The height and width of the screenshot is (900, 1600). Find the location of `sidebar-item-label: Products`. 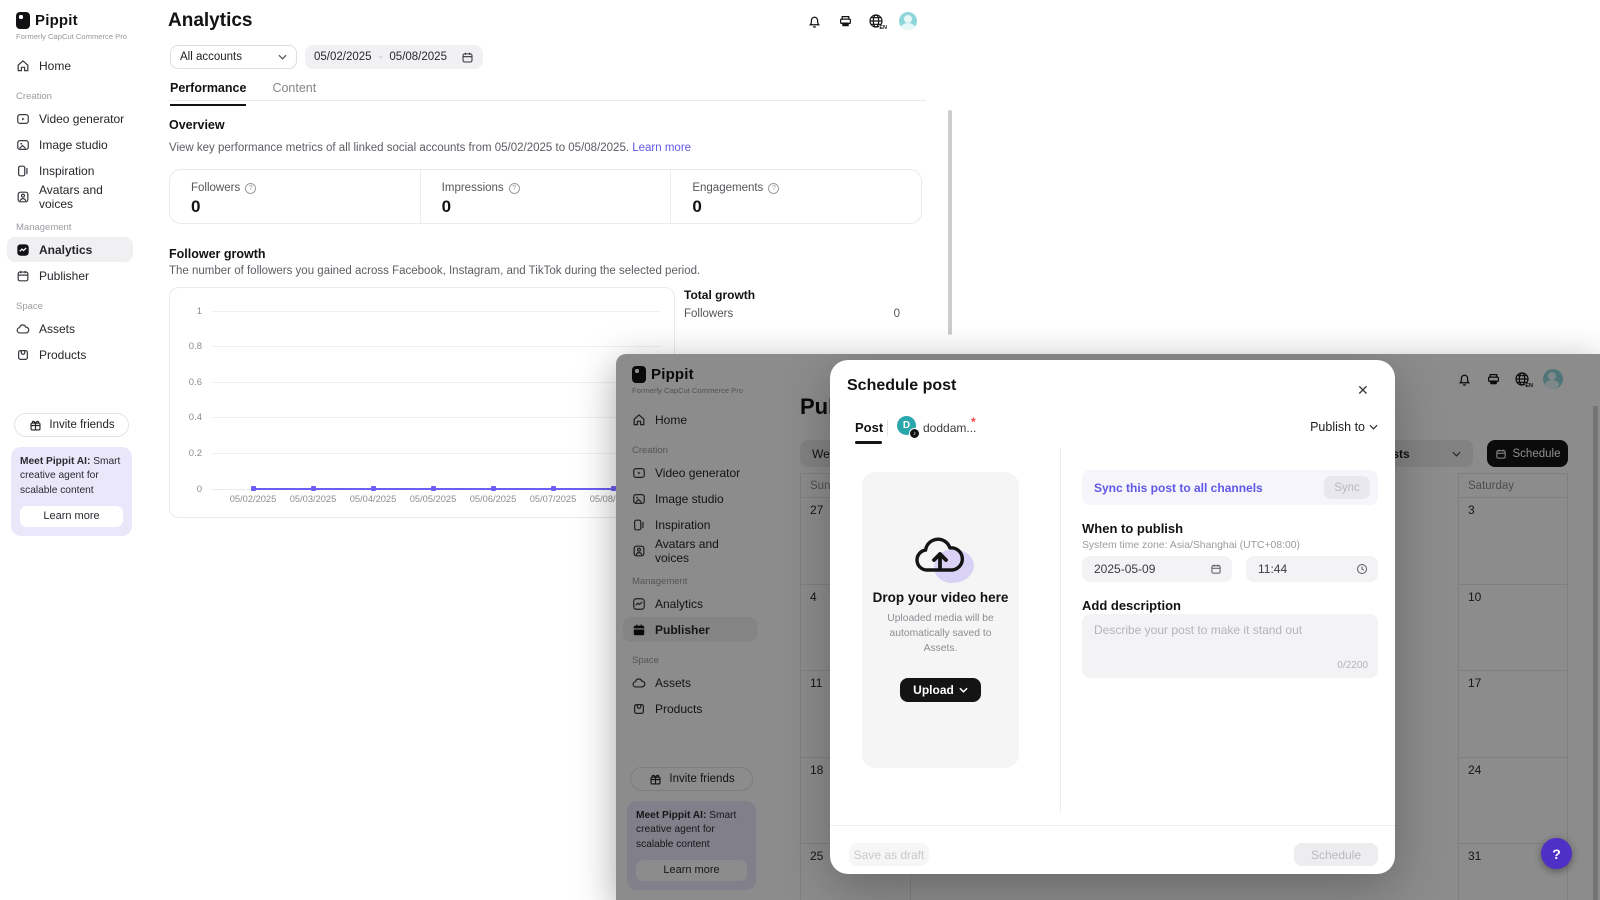

sidebar-item-label: Products is located at coordinates (63, 354).